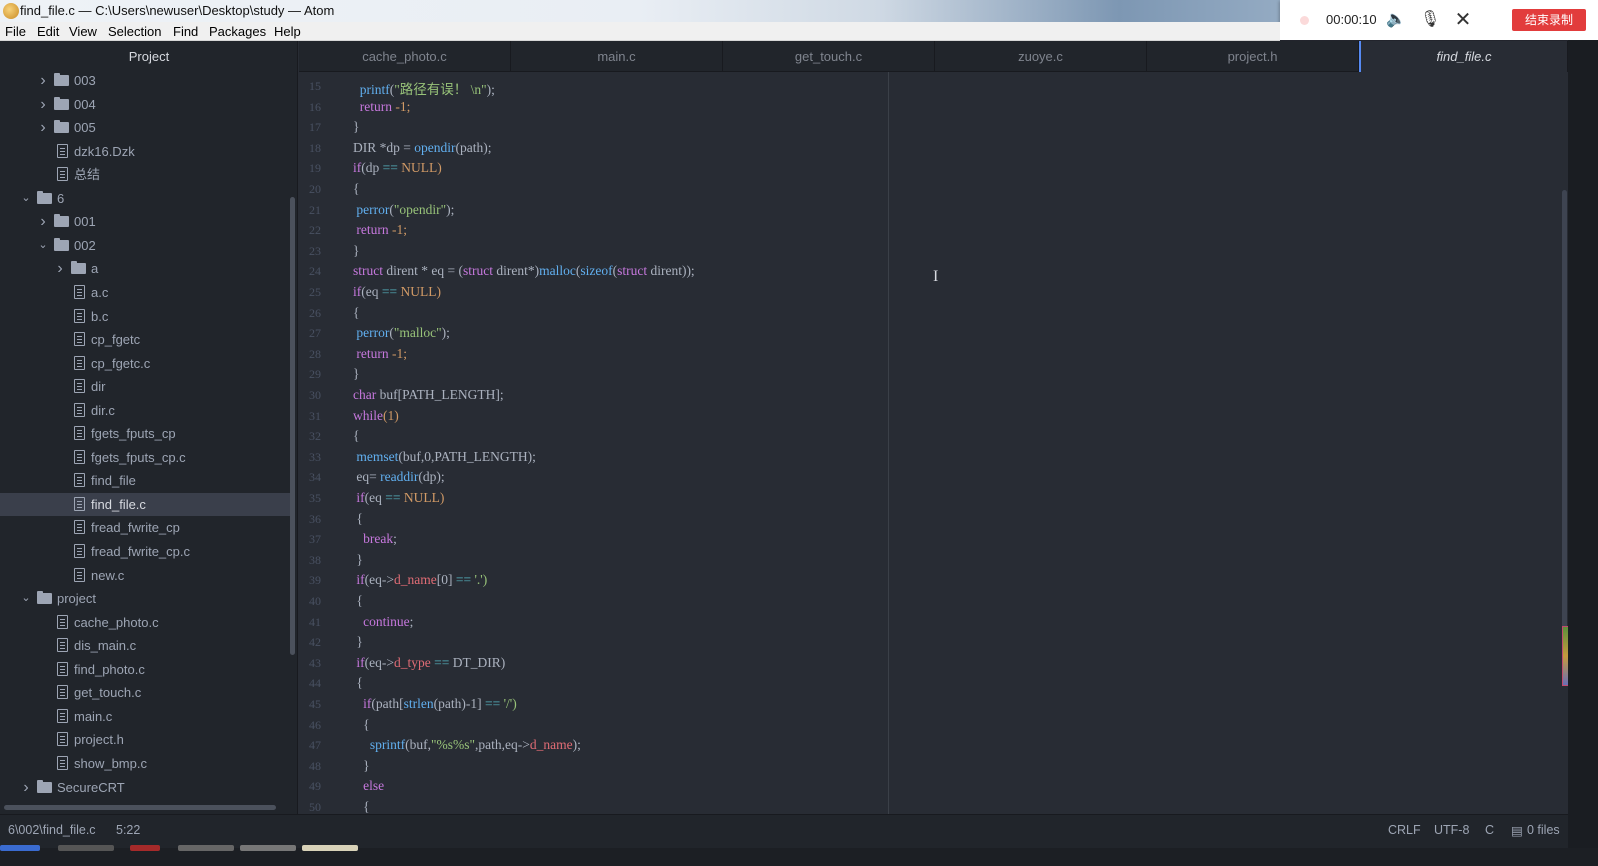  I want to click on code-line: sprintf(buf,"%s%s",path,eq->d_name);, so click(467, 745).